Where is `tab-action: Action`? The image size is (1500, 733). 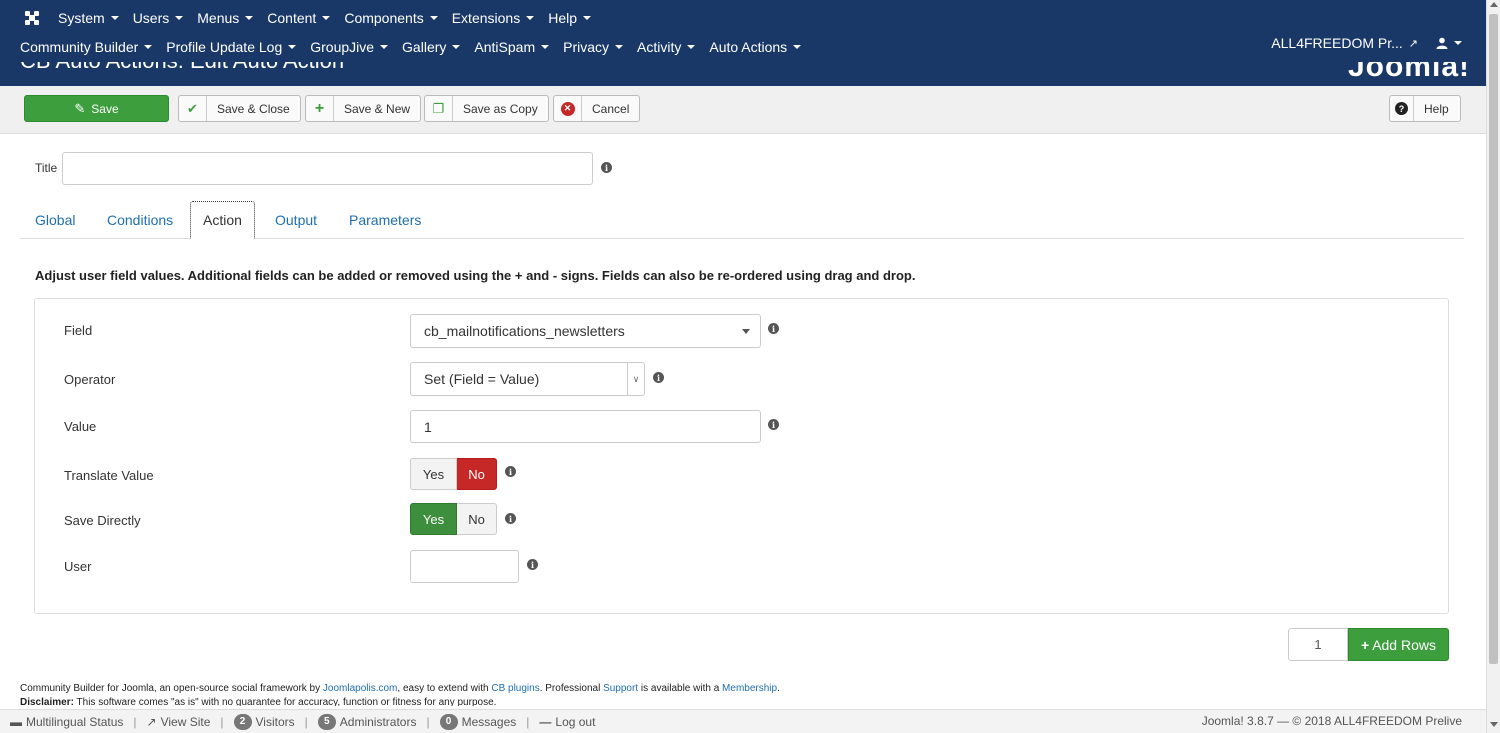
tab-action: Action is located at coordinates (222, 220).